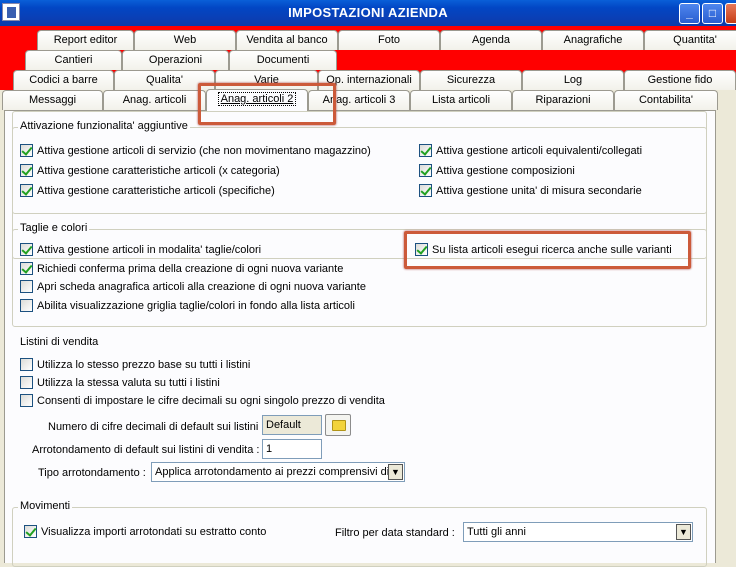 This screenshot has height=567, width=736. What do you see at coordinates (547, 250) in the screenshot?
I see `highlight-checkbox` at bounding box center [547, 250].